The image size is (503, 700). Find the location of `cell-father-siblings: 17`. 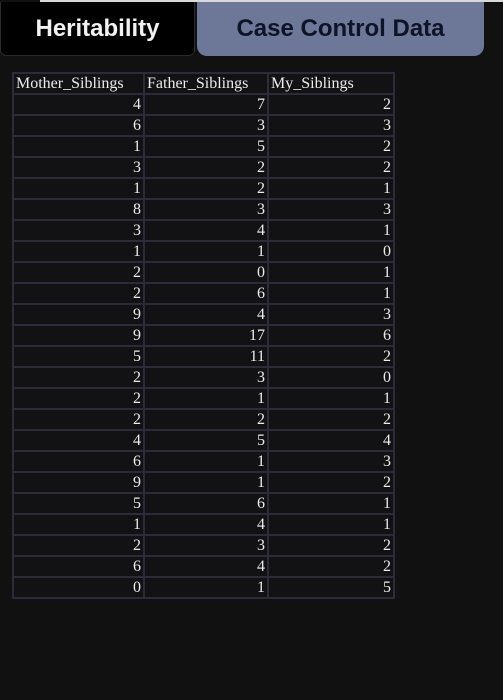

cell-father-siblings: 17 is located at coordinates (206, 335).